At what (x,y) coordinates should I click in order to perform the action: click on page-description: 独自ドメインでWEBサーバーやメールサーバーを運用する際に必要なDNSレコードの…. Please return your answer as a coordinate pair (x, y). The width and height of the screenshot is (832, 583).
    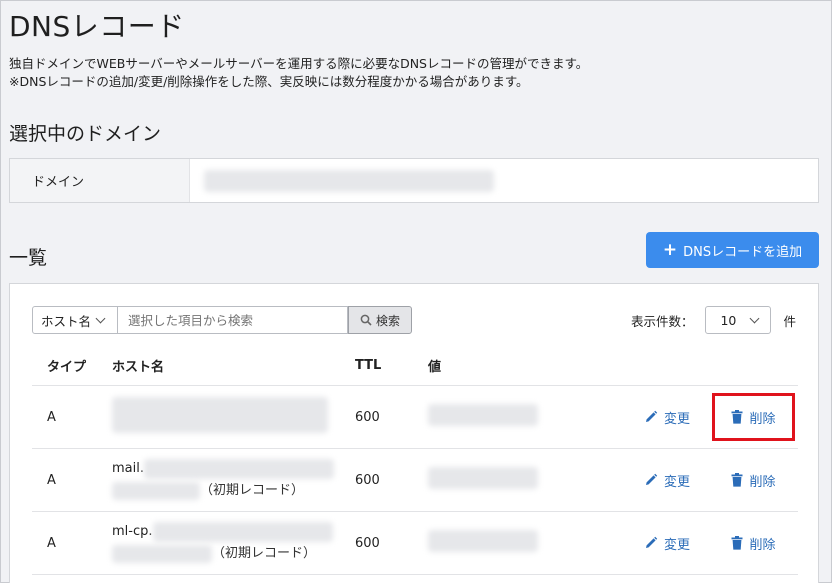
    Looking at the image, I should click on (298, 73).